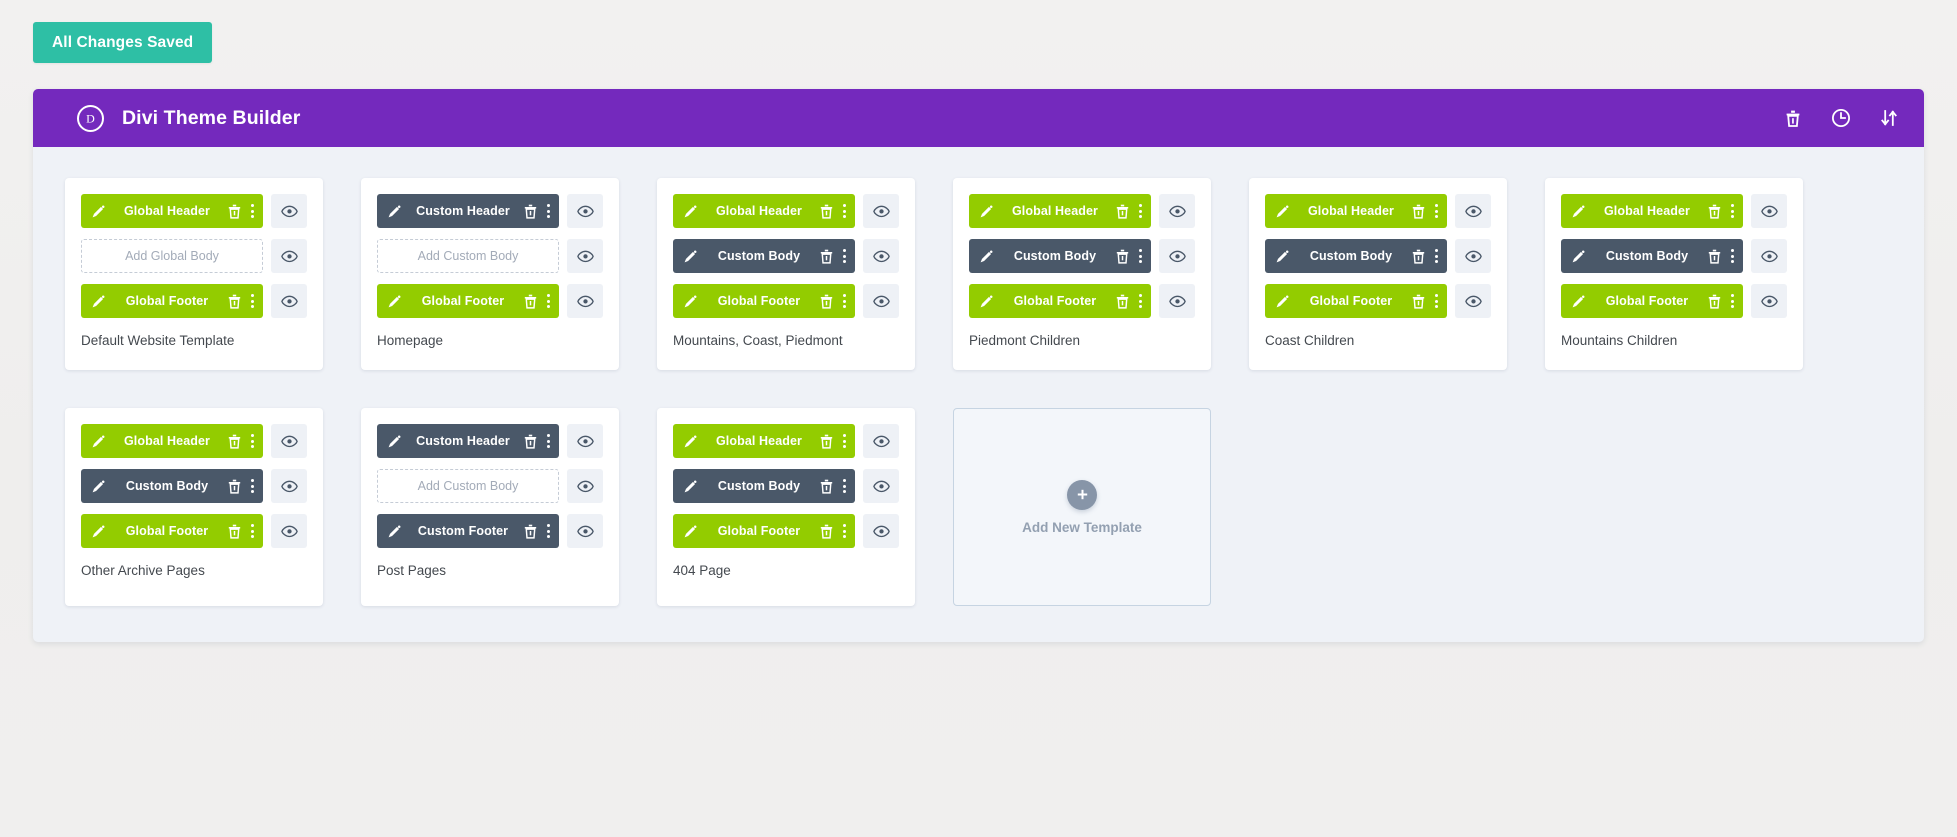 The image size is (1957, 837). What do you see at coordinates (468, 531) in the screenshot?
I see `layout-pill: Custom Footer` at bounding box center [468, 531].